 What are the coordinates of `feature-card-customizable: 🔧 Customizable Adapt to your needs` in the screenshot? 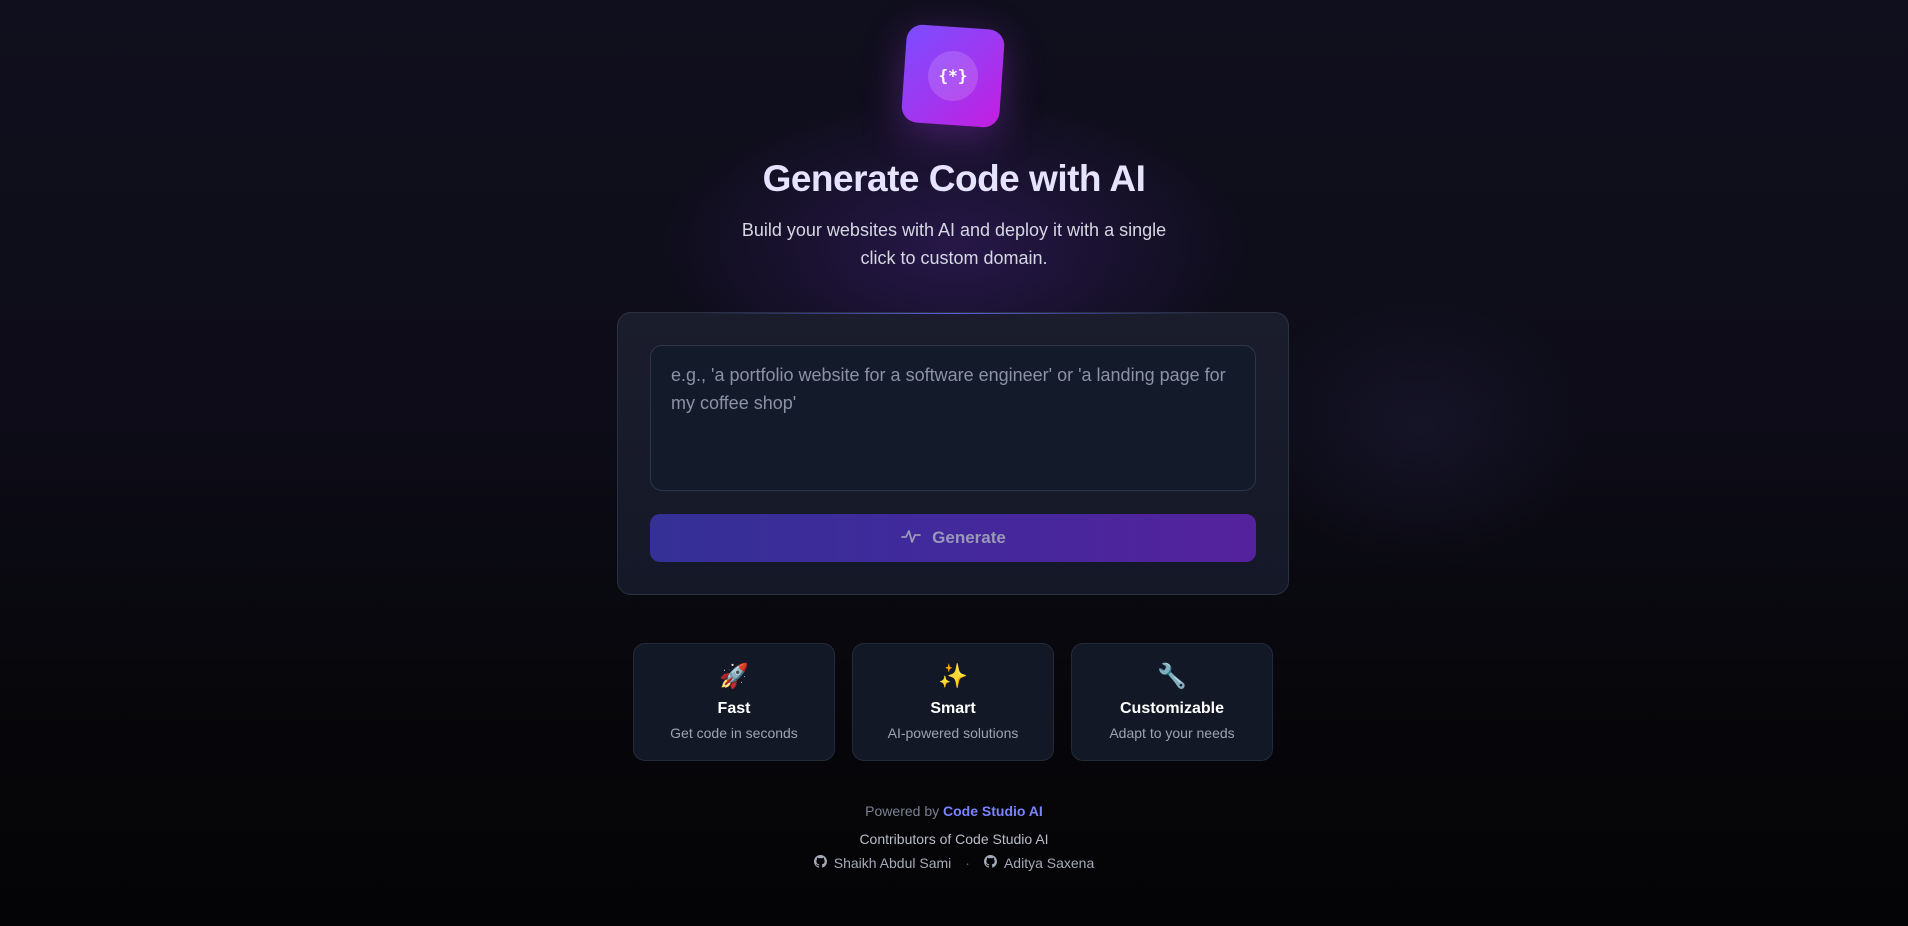 It's located at (1172, 702).